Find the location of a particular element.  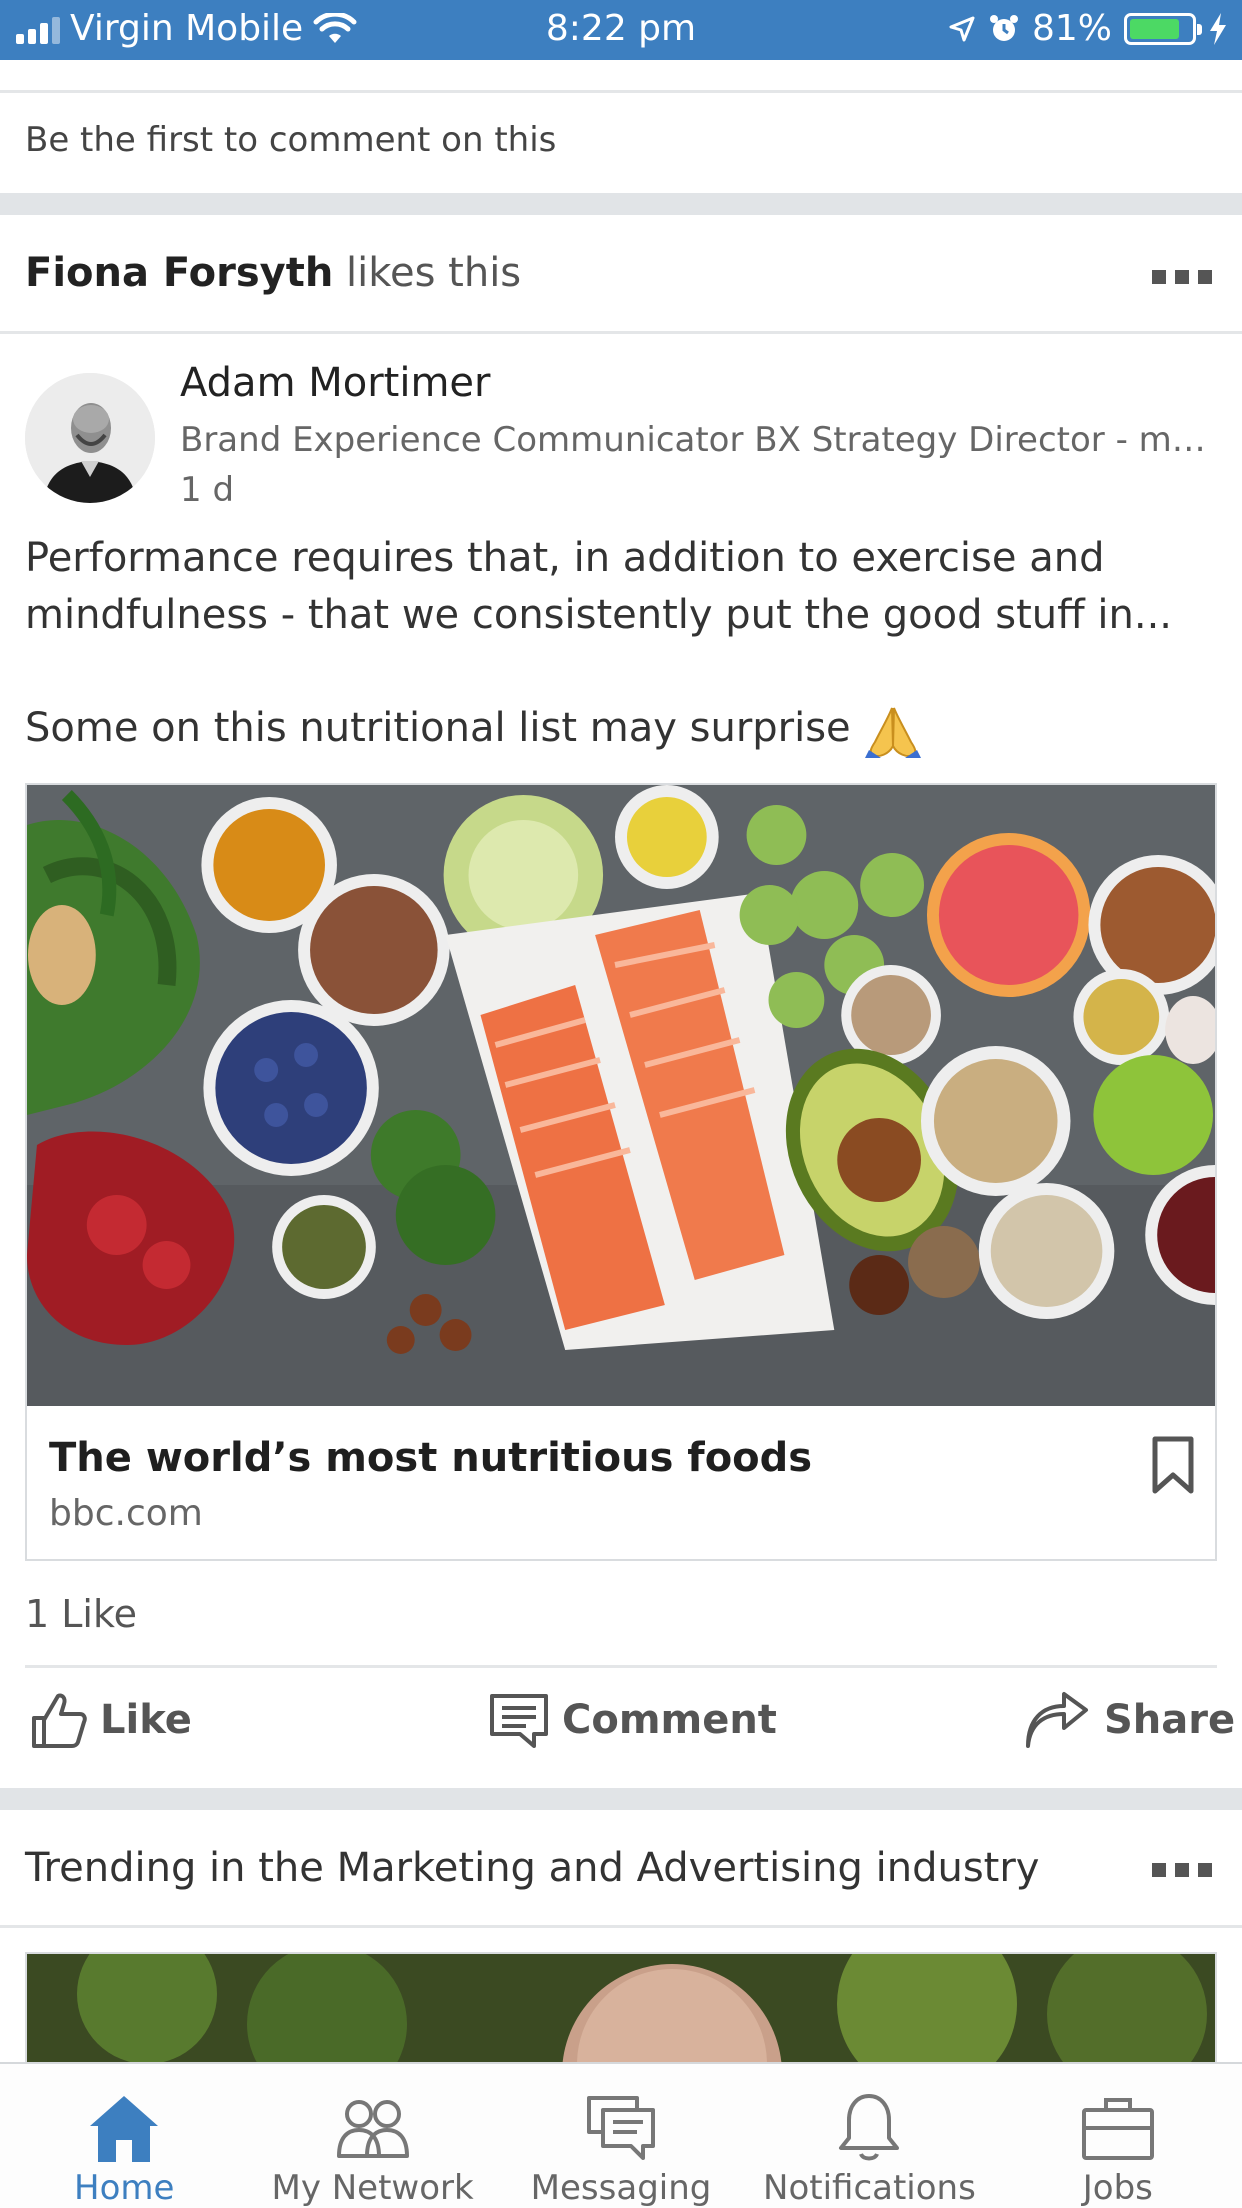

like-count: 1 Like is located at coordinates (81, 1614).